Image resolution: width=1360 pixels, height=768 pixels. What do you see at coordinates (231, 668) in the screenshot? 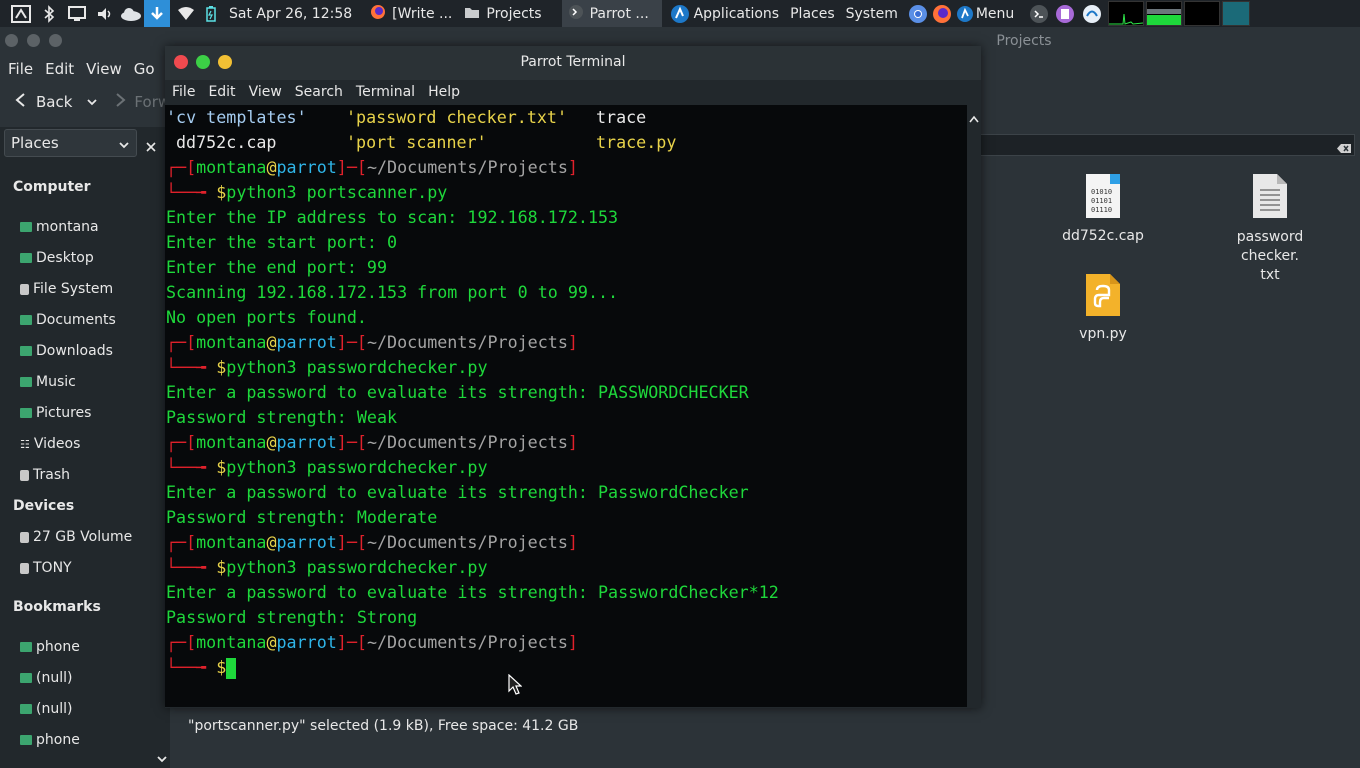
I see `text-cursor` at bounding box center [231, 668].